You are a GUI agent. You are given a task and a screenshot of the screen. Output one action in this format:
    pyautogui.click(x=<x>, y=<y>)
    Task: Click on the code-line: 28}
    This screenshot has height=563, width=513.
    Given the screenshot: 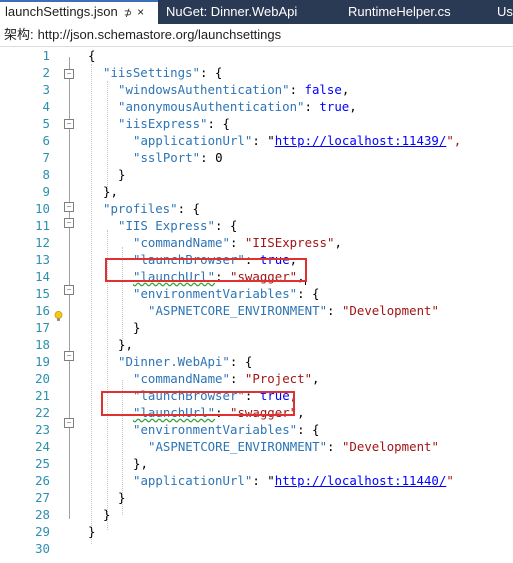 What is the action you would take?
    pyautogui.click(x=256, y=514)
    